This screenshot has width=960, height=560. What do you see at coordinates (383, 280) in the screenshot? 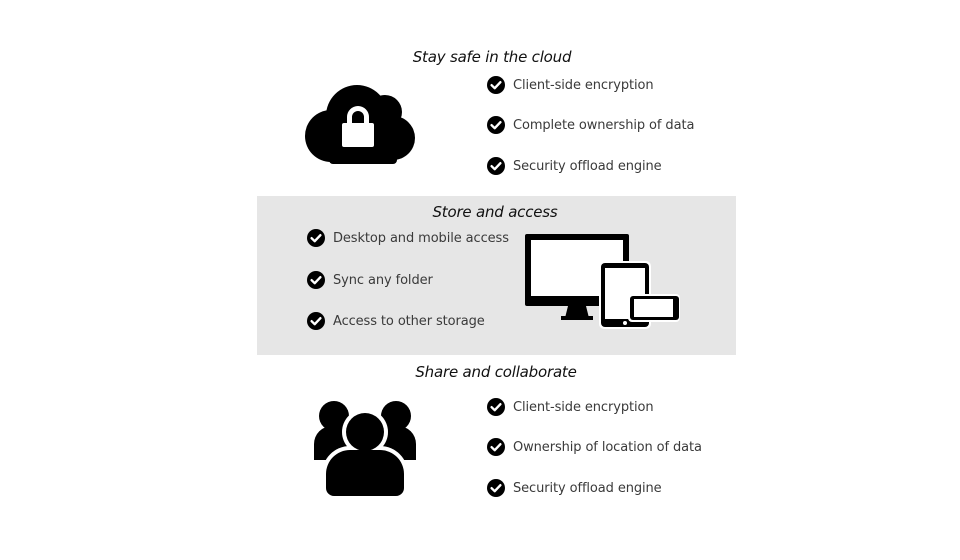
I see `item-label: Sync any folder` at bounding box center [383, 280].